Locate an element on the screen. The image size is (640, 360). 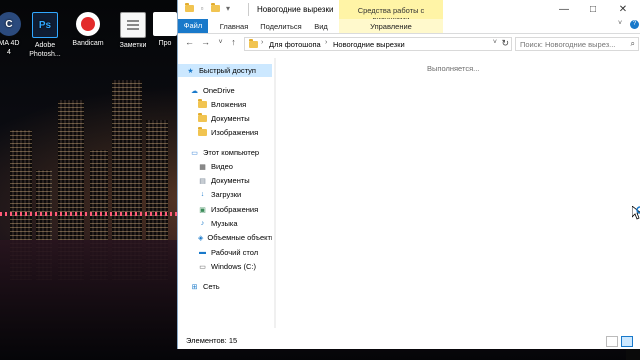
minimize-button: — is located at coordinates (564, 9).